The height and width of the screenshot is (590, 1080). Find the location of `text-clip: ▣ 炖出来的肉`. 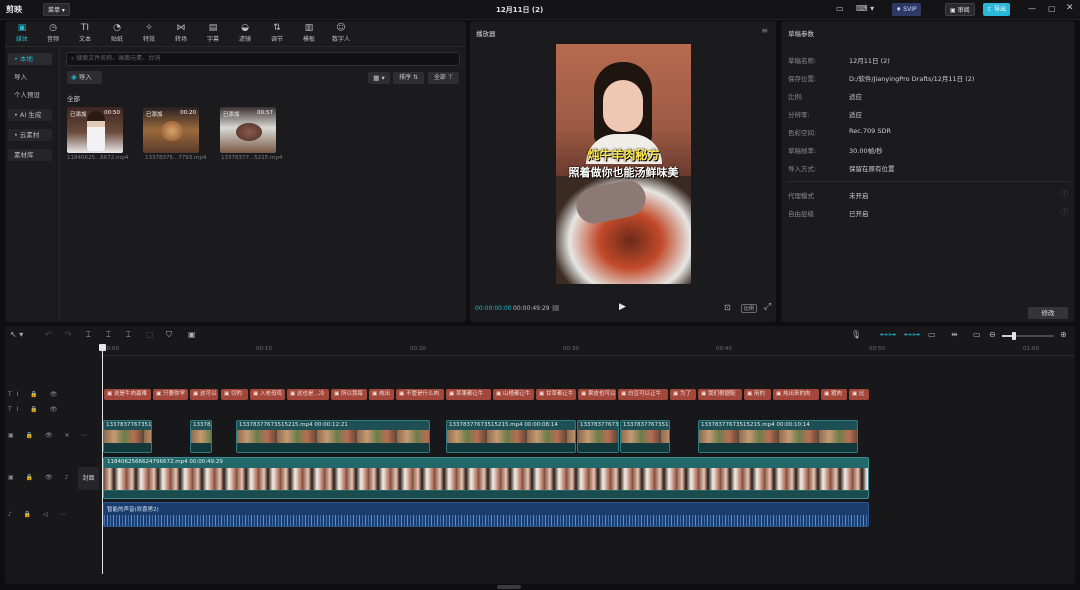

text-clip: ▣ 炖出来的肉 is located at coordinates (796, 394).